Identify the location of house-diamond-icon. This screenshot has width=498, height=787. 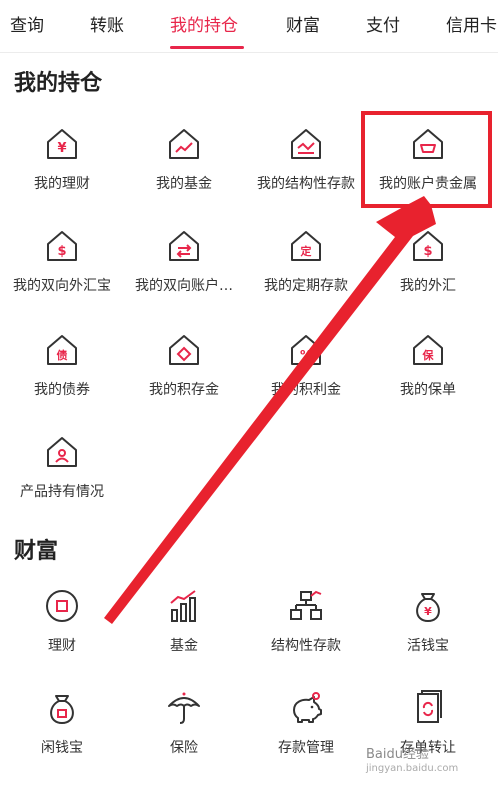
(184, 350).